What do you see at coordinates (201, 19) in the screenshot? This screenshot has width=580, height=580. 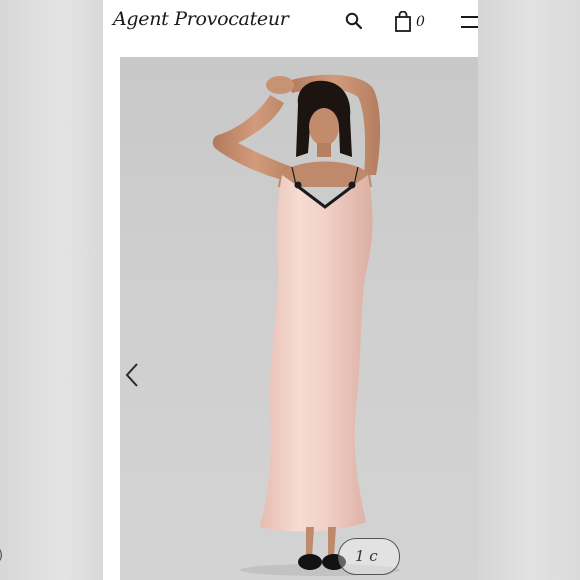 I see `brand-logo: Agent Provocateur` at bounding box center [201, 19].